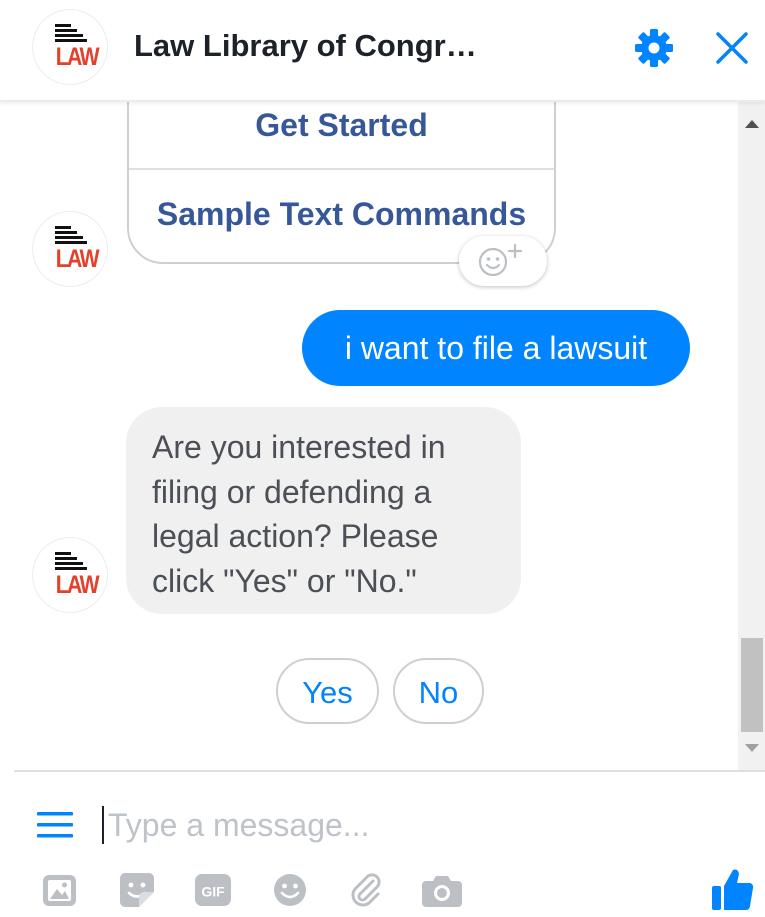 This screenshot has height=917, width=765. I want to click on close-icon, so click(732, 48).